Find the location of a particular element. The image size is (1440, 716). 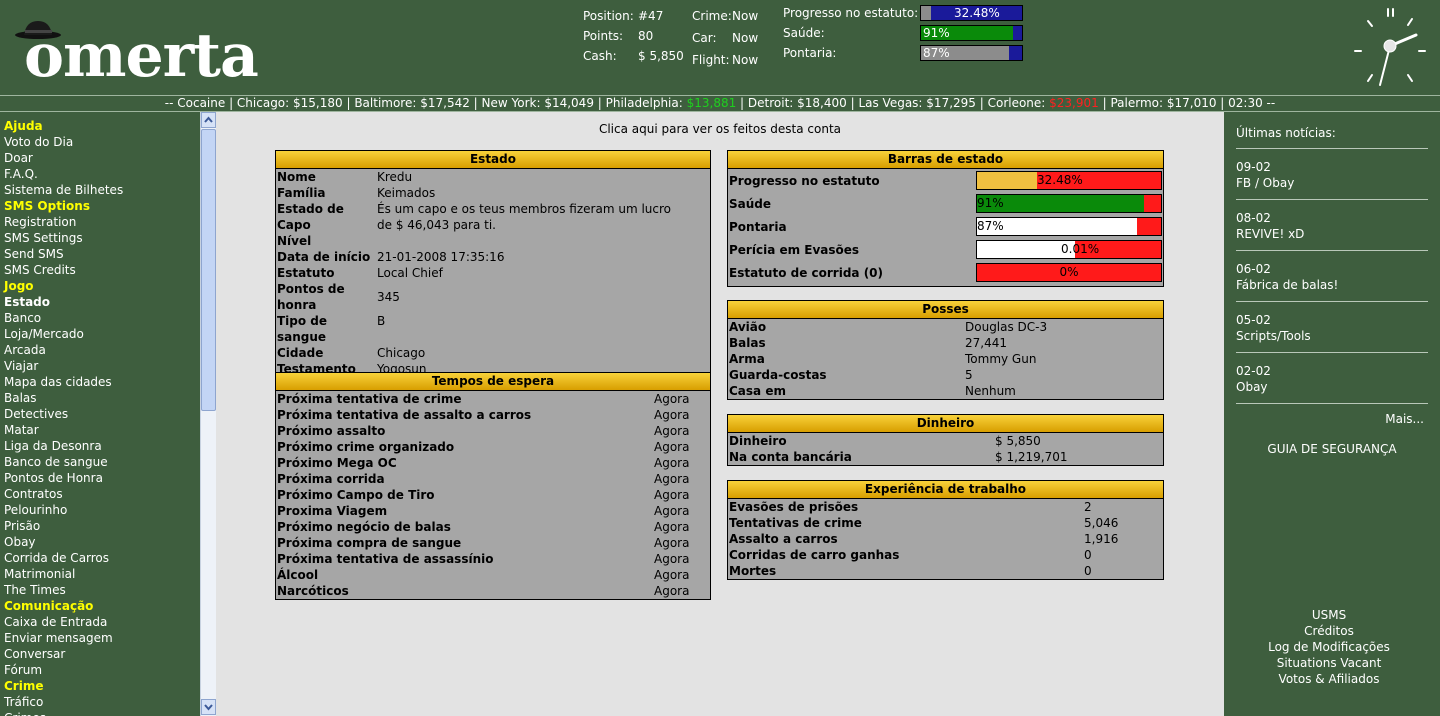

tempos-label: Próxima tentativa de crime is located at coordinates (369, 399).